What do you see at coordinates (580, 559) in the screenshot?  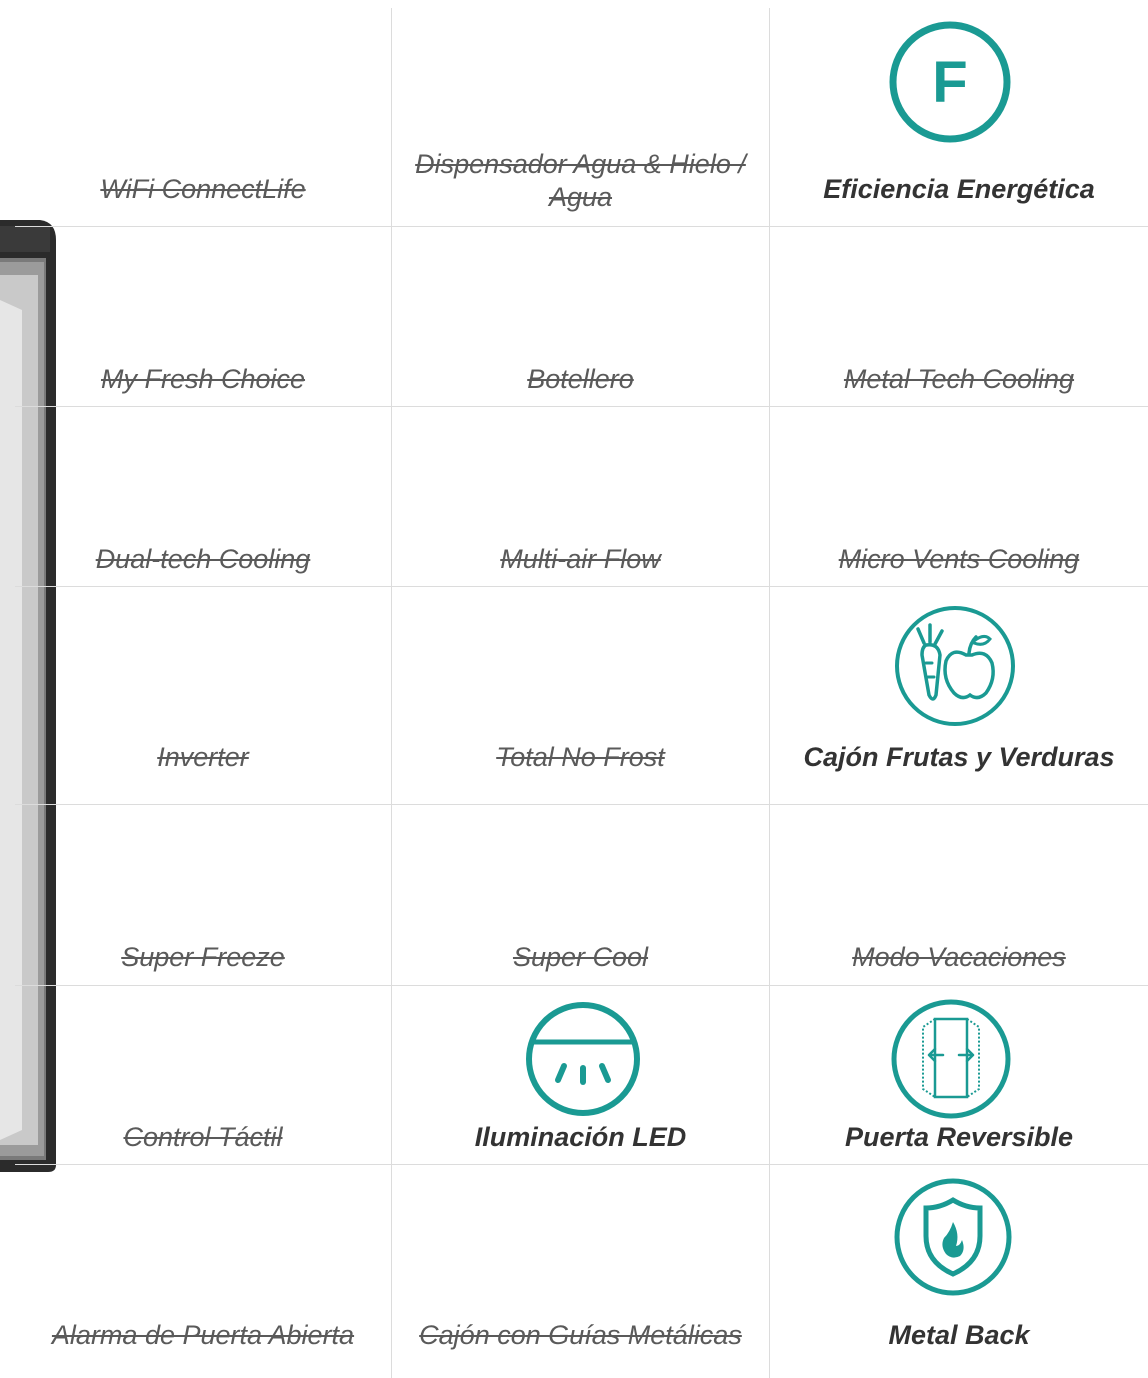 I see `feature-label: Multi-air Flow` at bounding box center [580, 559].